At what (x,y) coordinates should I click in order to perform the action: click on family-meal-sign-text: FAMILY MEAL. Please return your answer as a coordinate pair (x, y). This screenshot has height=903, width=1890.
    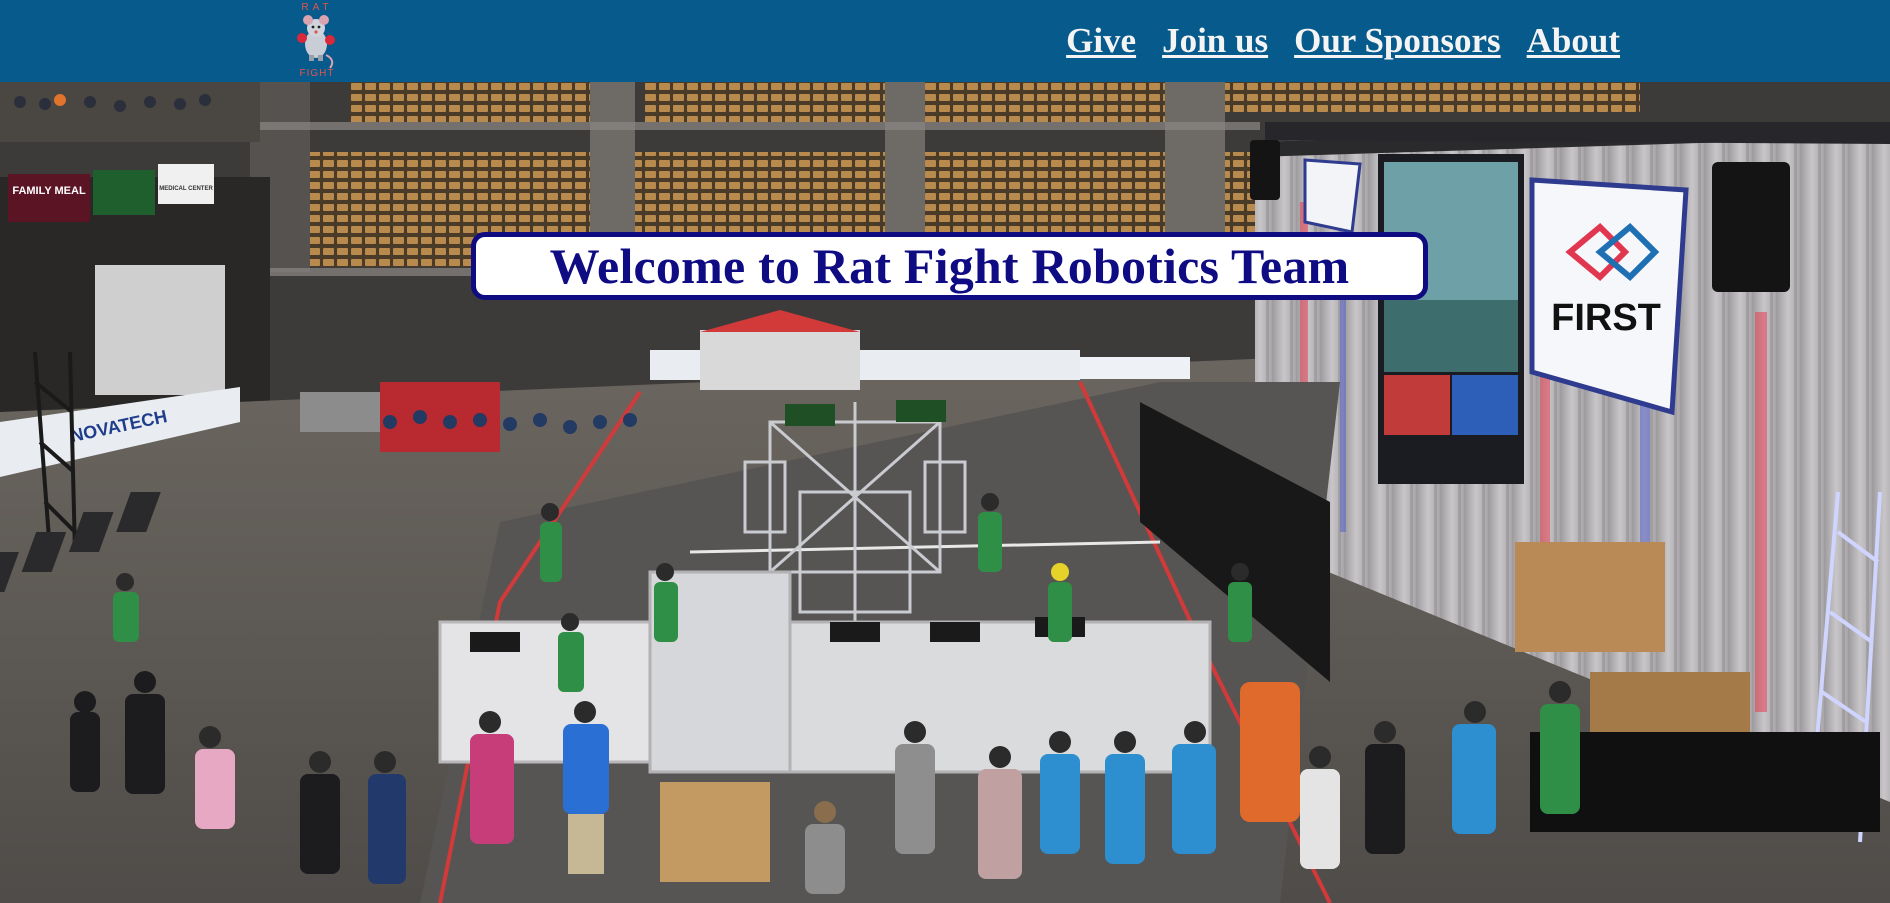
    Looking at the image, I should click on (49, 191).